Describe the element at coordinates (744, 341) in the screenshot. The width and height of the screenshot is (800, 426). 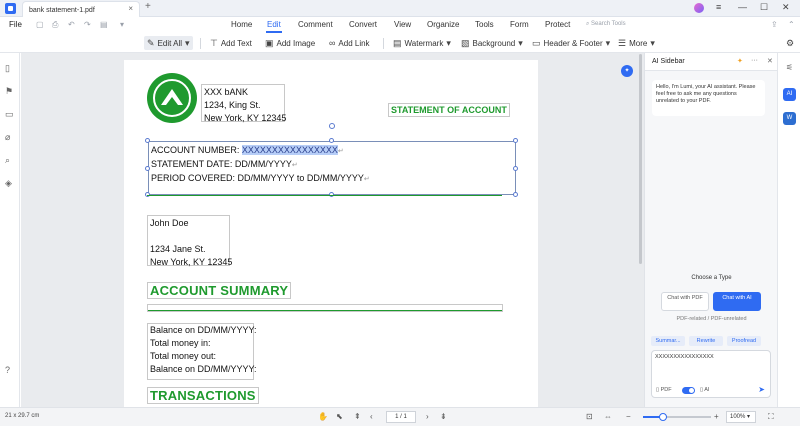
I see `proofread-tab: Proofread` at that location.